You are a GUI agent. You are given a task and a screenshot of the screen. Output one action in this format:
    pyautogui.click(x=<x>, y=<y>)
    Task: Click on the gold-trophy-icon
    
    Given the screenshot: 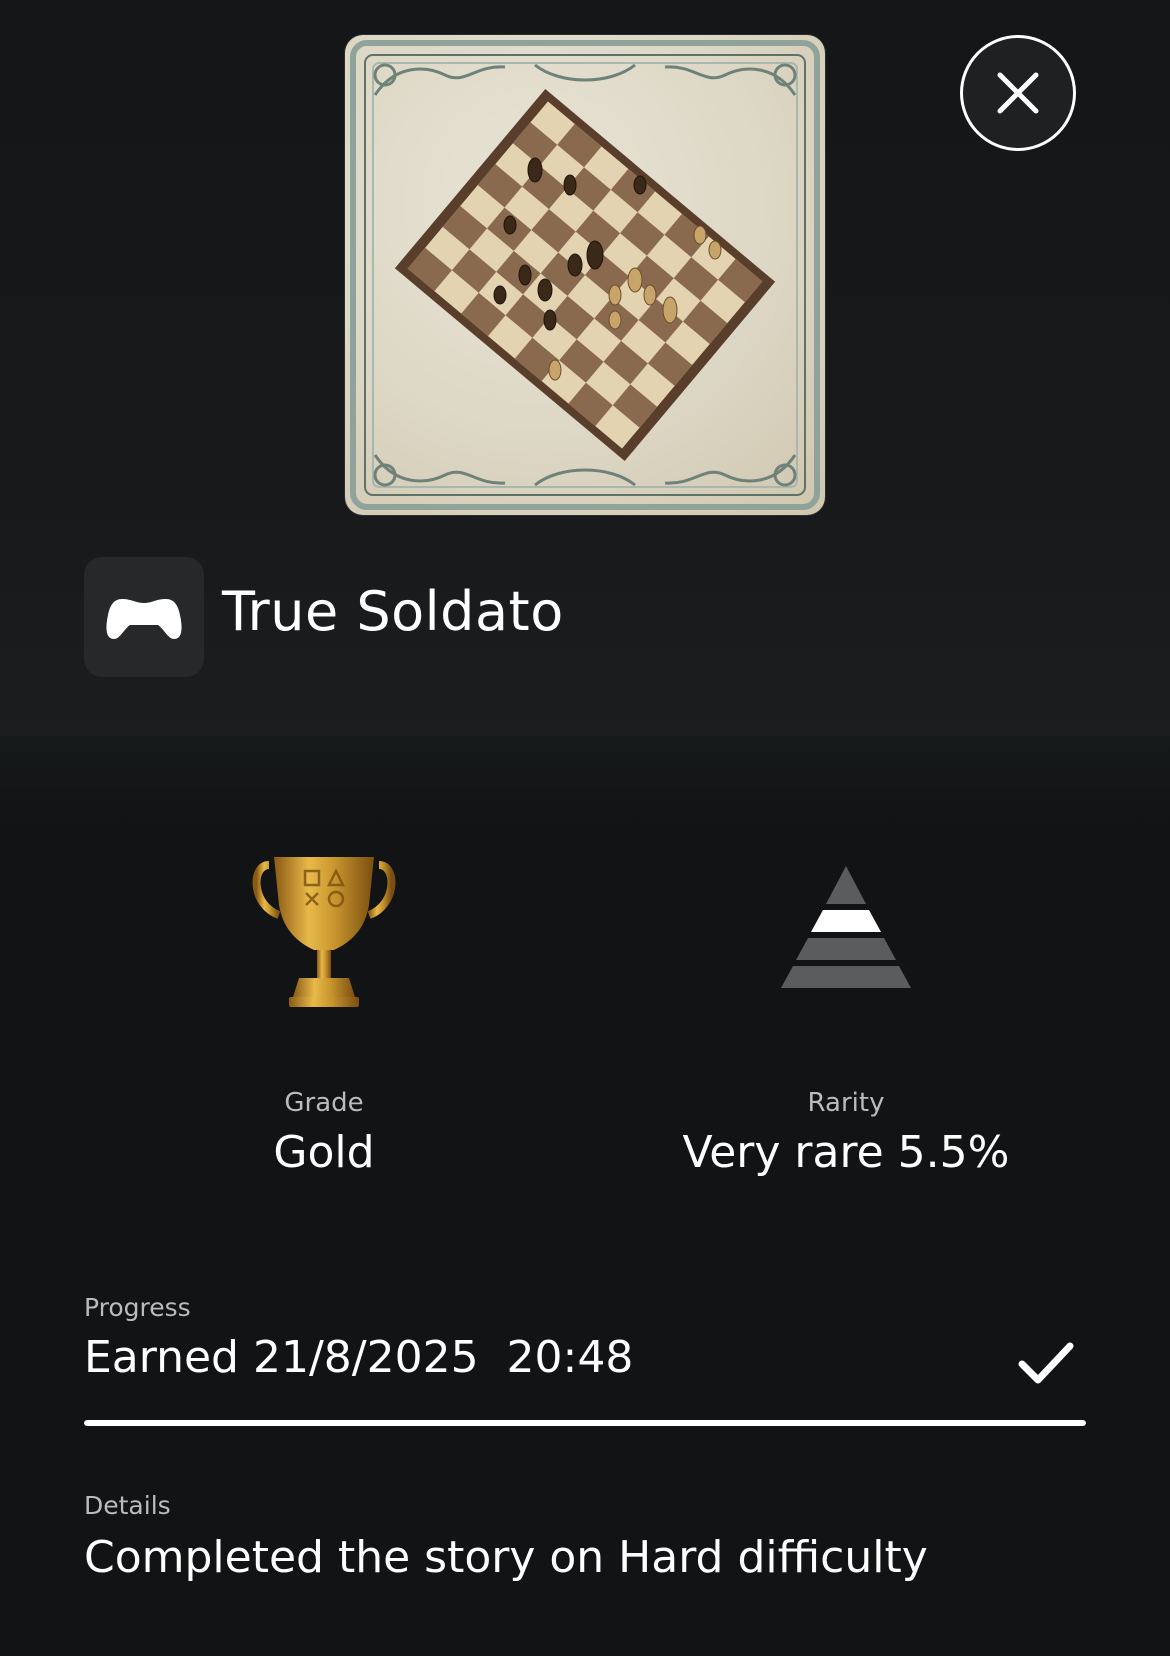 What is the action you would take?
    pyautogui.click(x=324, y=930)
    